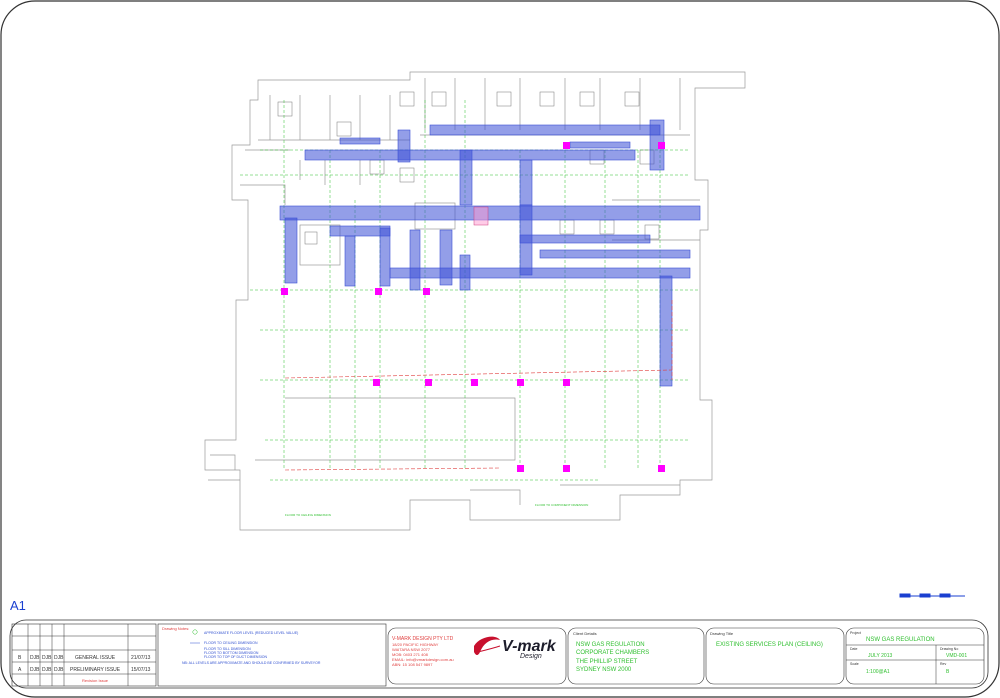  What do you see at coordinates (956, 656) in the screenshot?
I see `drawing-no-value: VMD-001` at bounding box center [956, 656].